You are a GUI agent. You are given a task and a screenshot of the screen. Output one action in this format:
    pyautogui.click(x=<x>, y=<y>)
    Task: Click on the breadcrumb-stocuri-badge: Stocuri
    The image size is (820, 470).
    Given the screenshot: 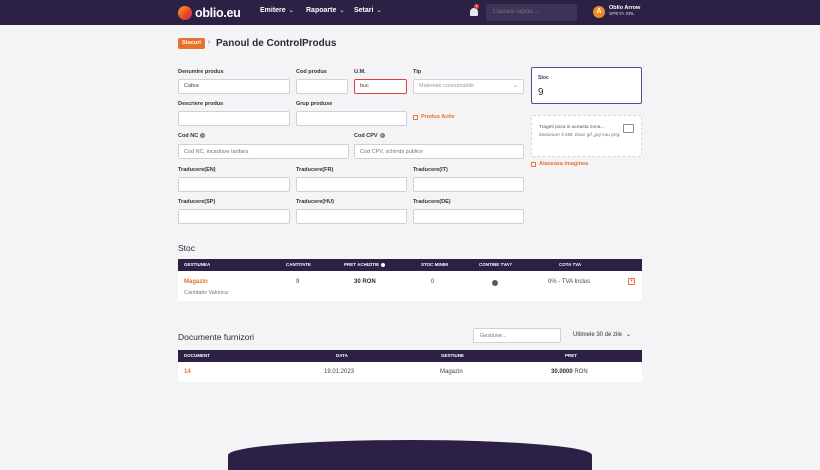 What is the action you would take?
    pyautogui.click(x=191, y=43)
    